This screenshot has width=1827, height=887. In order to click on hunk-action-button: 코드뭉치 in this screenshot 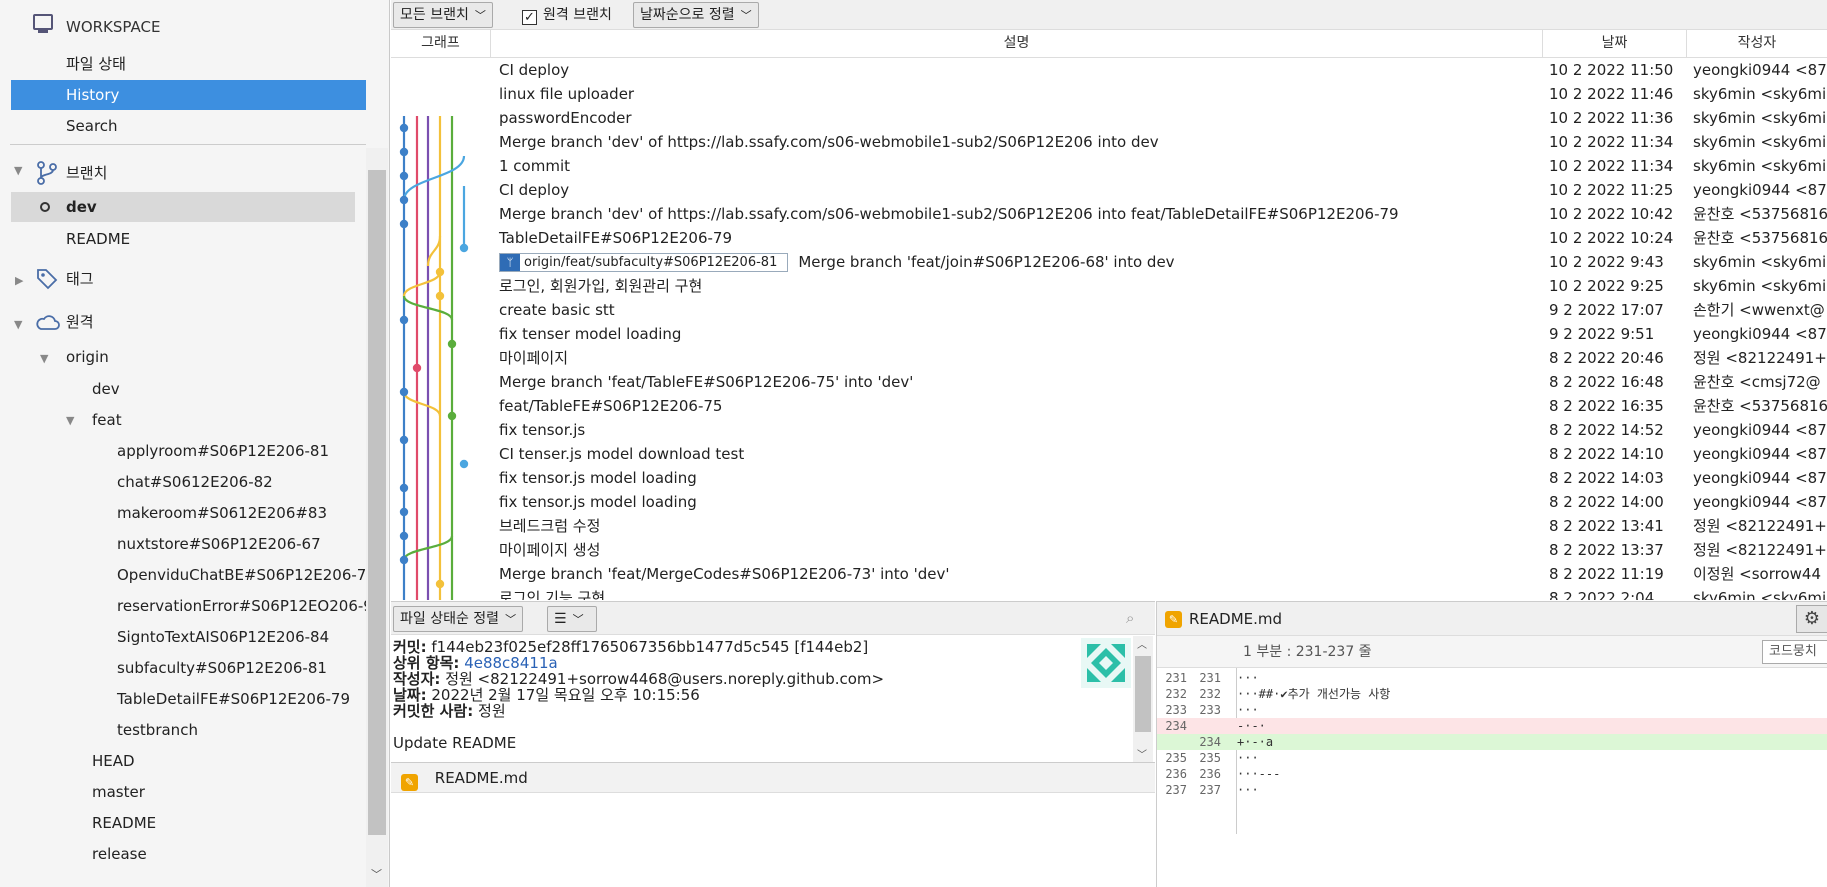, I will do `click(1794, 652)`.